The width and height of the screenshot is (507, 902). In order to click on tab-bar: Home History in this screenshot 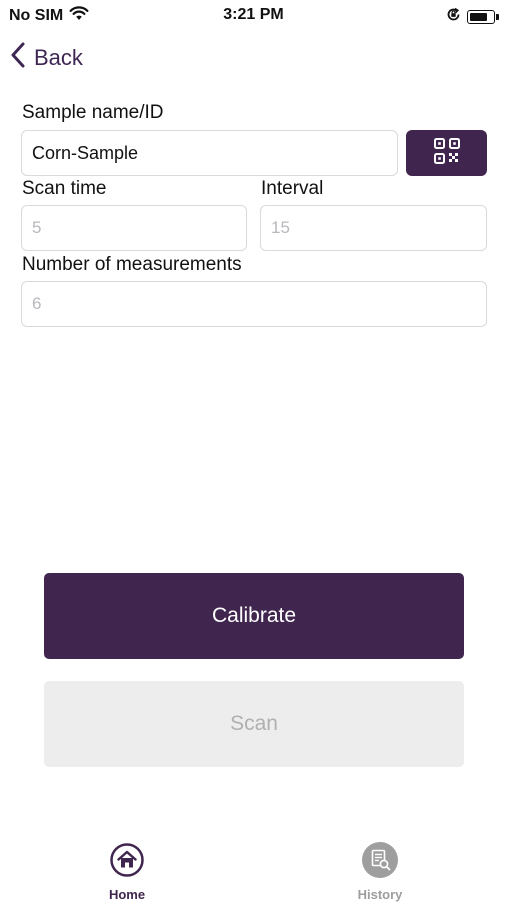, I will do `click(253, 866)`.